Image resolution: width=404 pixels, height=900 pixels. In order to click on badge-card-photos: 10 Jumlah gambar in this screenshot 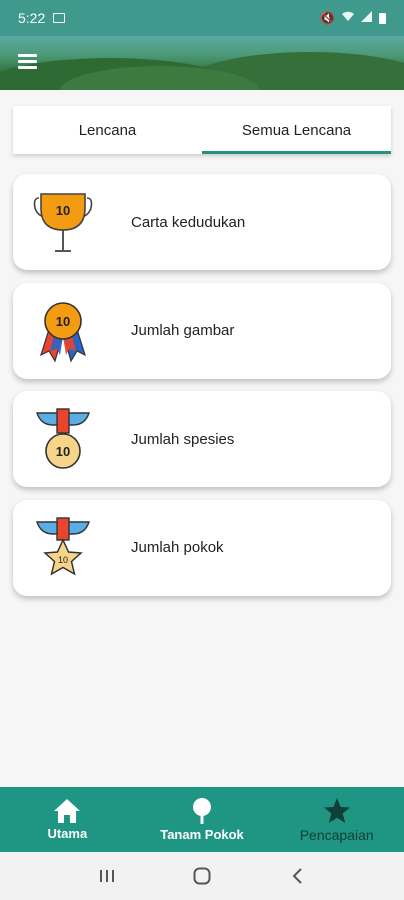, I will do `click(202, 330)`.